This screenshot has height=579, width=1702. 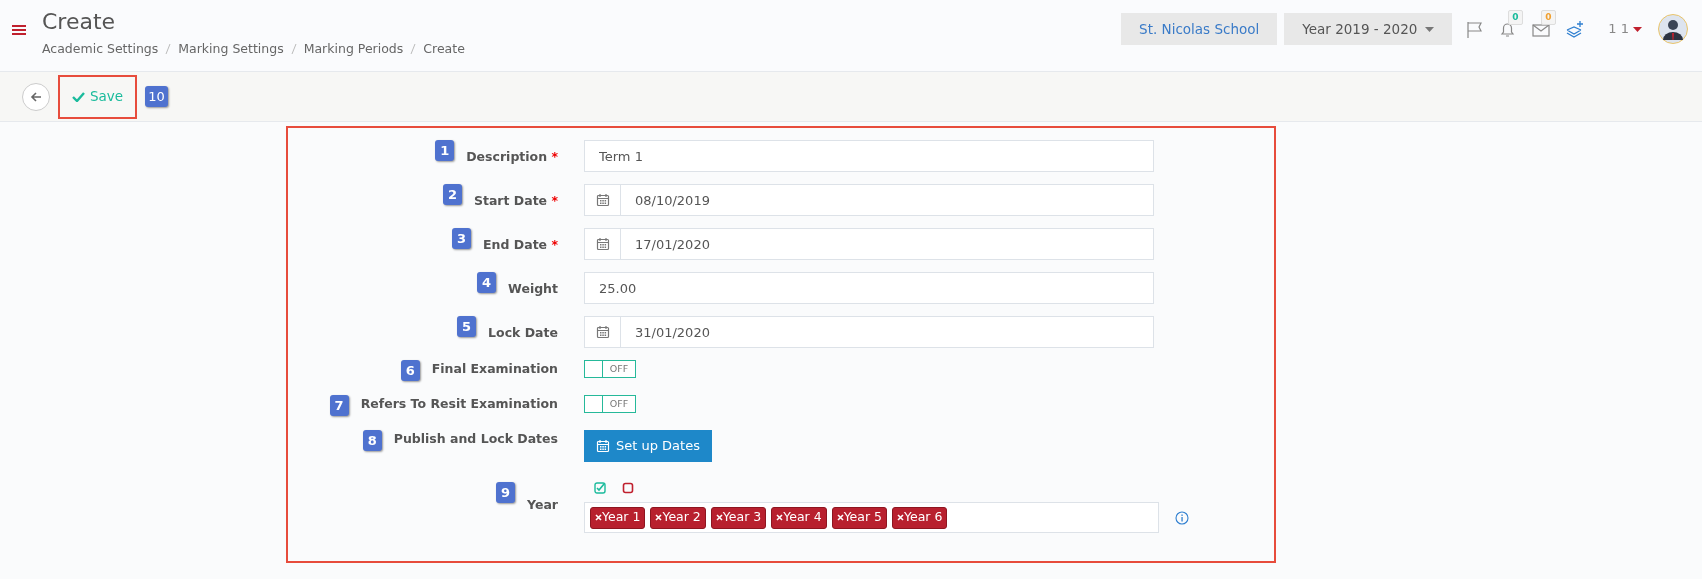 What do you see at coordinates (859, 517) in the screenshot?
I see `tag-chip: Year 5` at bounding box center [859, 517].